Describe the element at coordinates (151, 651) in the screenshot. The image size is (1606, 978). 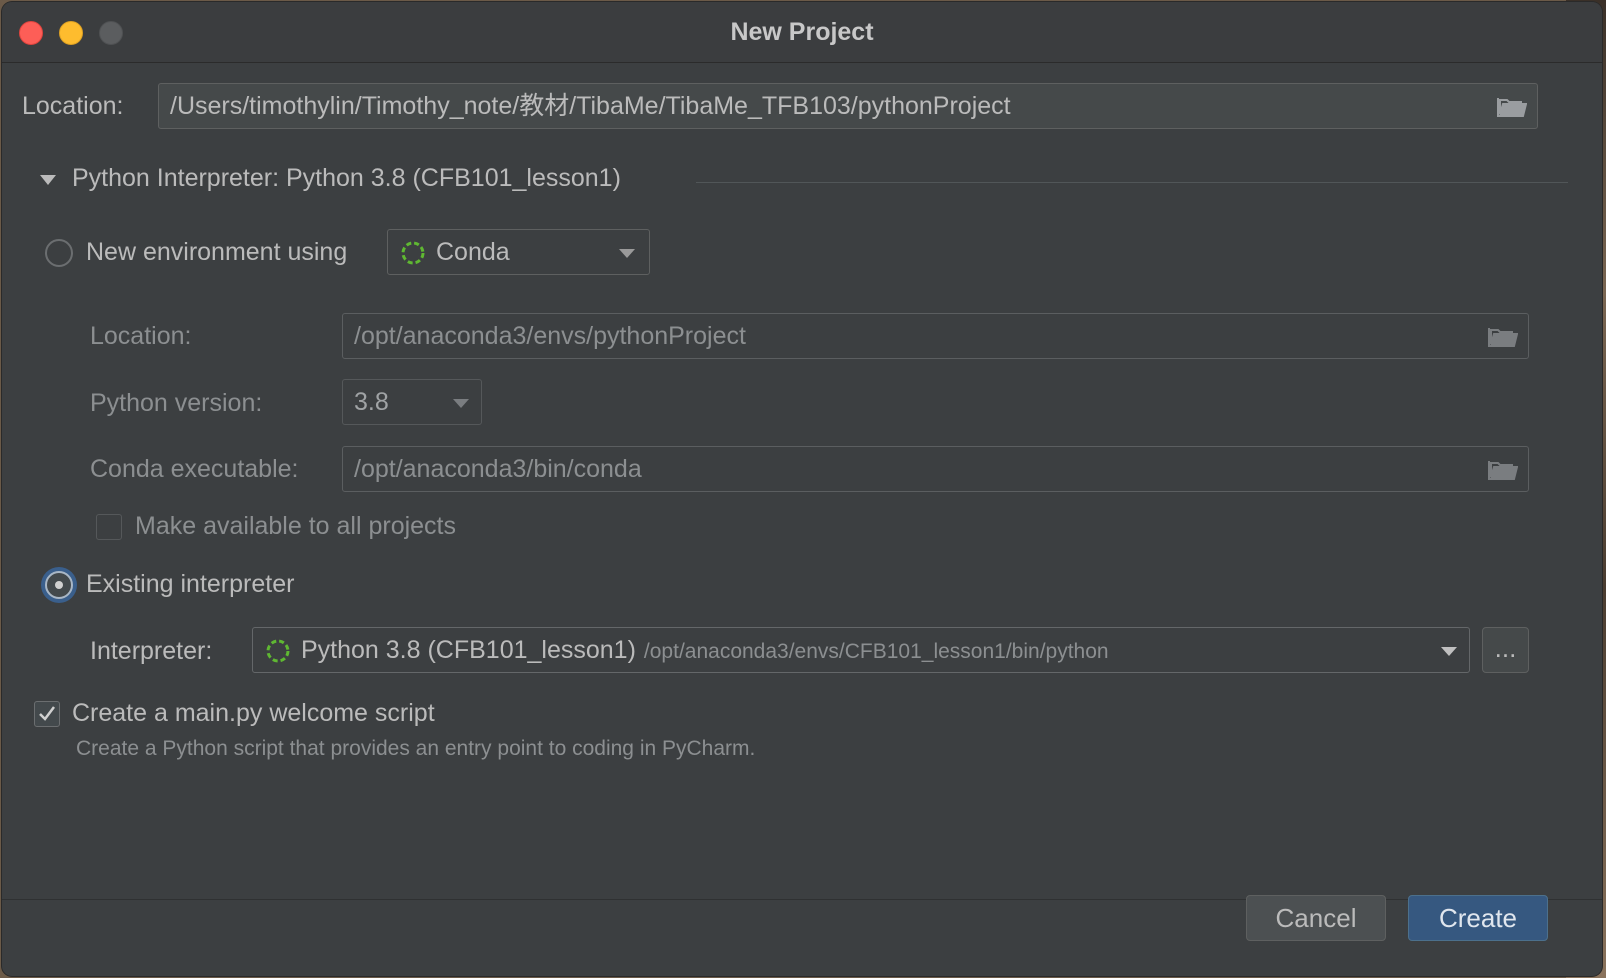
I see `interpreter-label: Interpreter:` at that location.